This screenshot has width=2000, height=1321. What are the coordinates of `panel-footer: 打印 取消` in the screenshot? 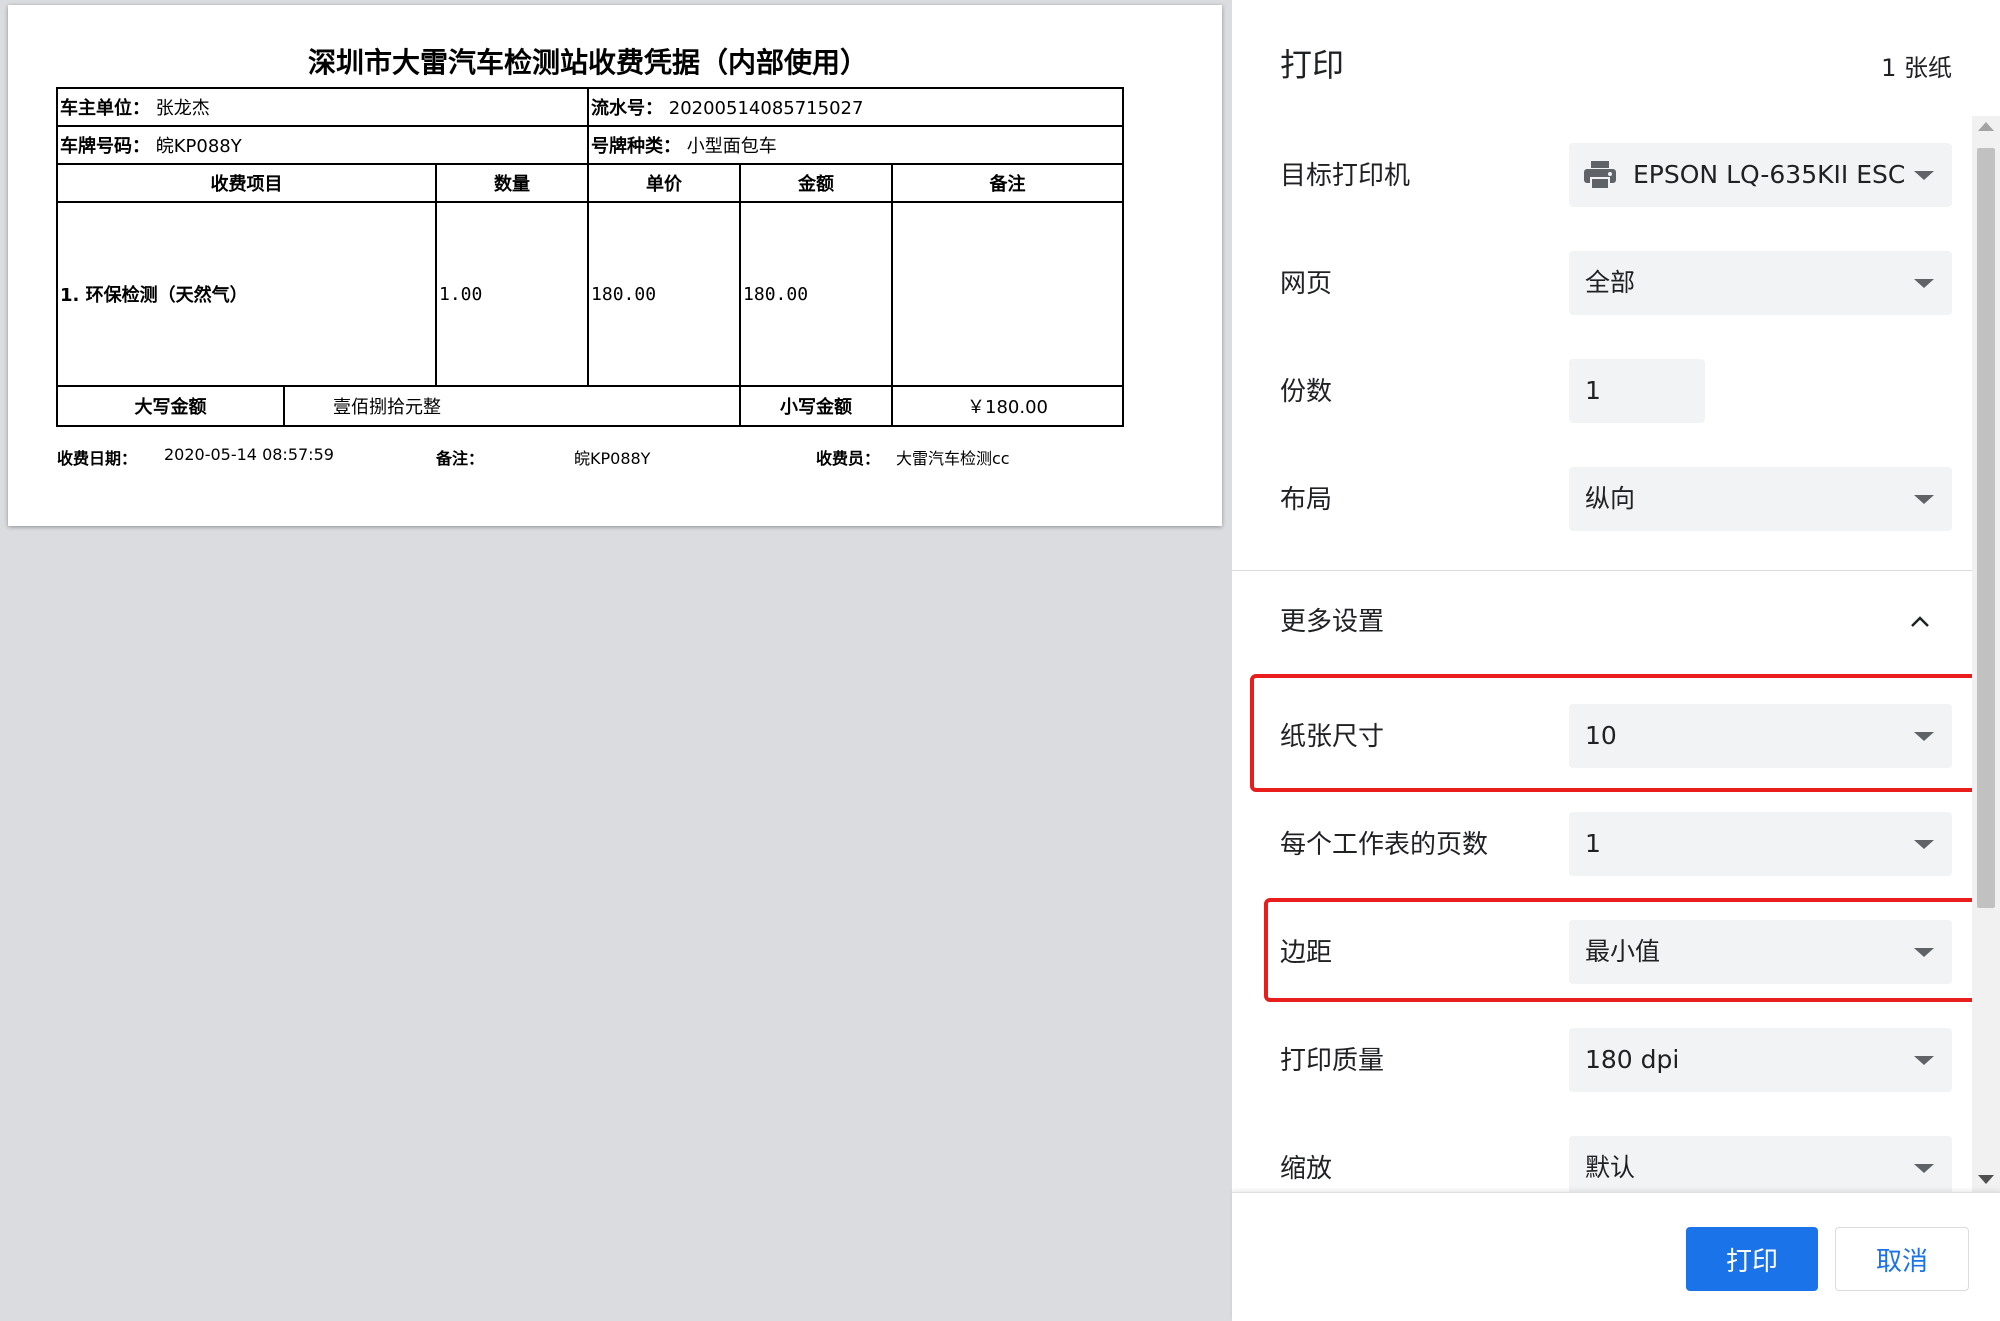 It's located at (1616, 1256).